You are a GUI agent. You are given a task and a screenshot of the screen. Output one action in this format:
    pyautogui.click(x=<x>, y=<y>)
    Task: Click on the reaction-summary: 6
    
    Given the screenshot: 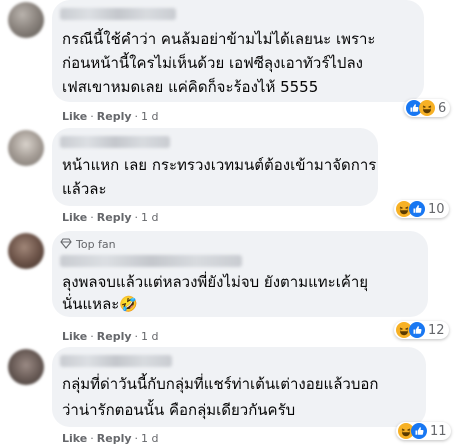 What is the action you would take?
    pyautogui.click(x=427, y=108)
    